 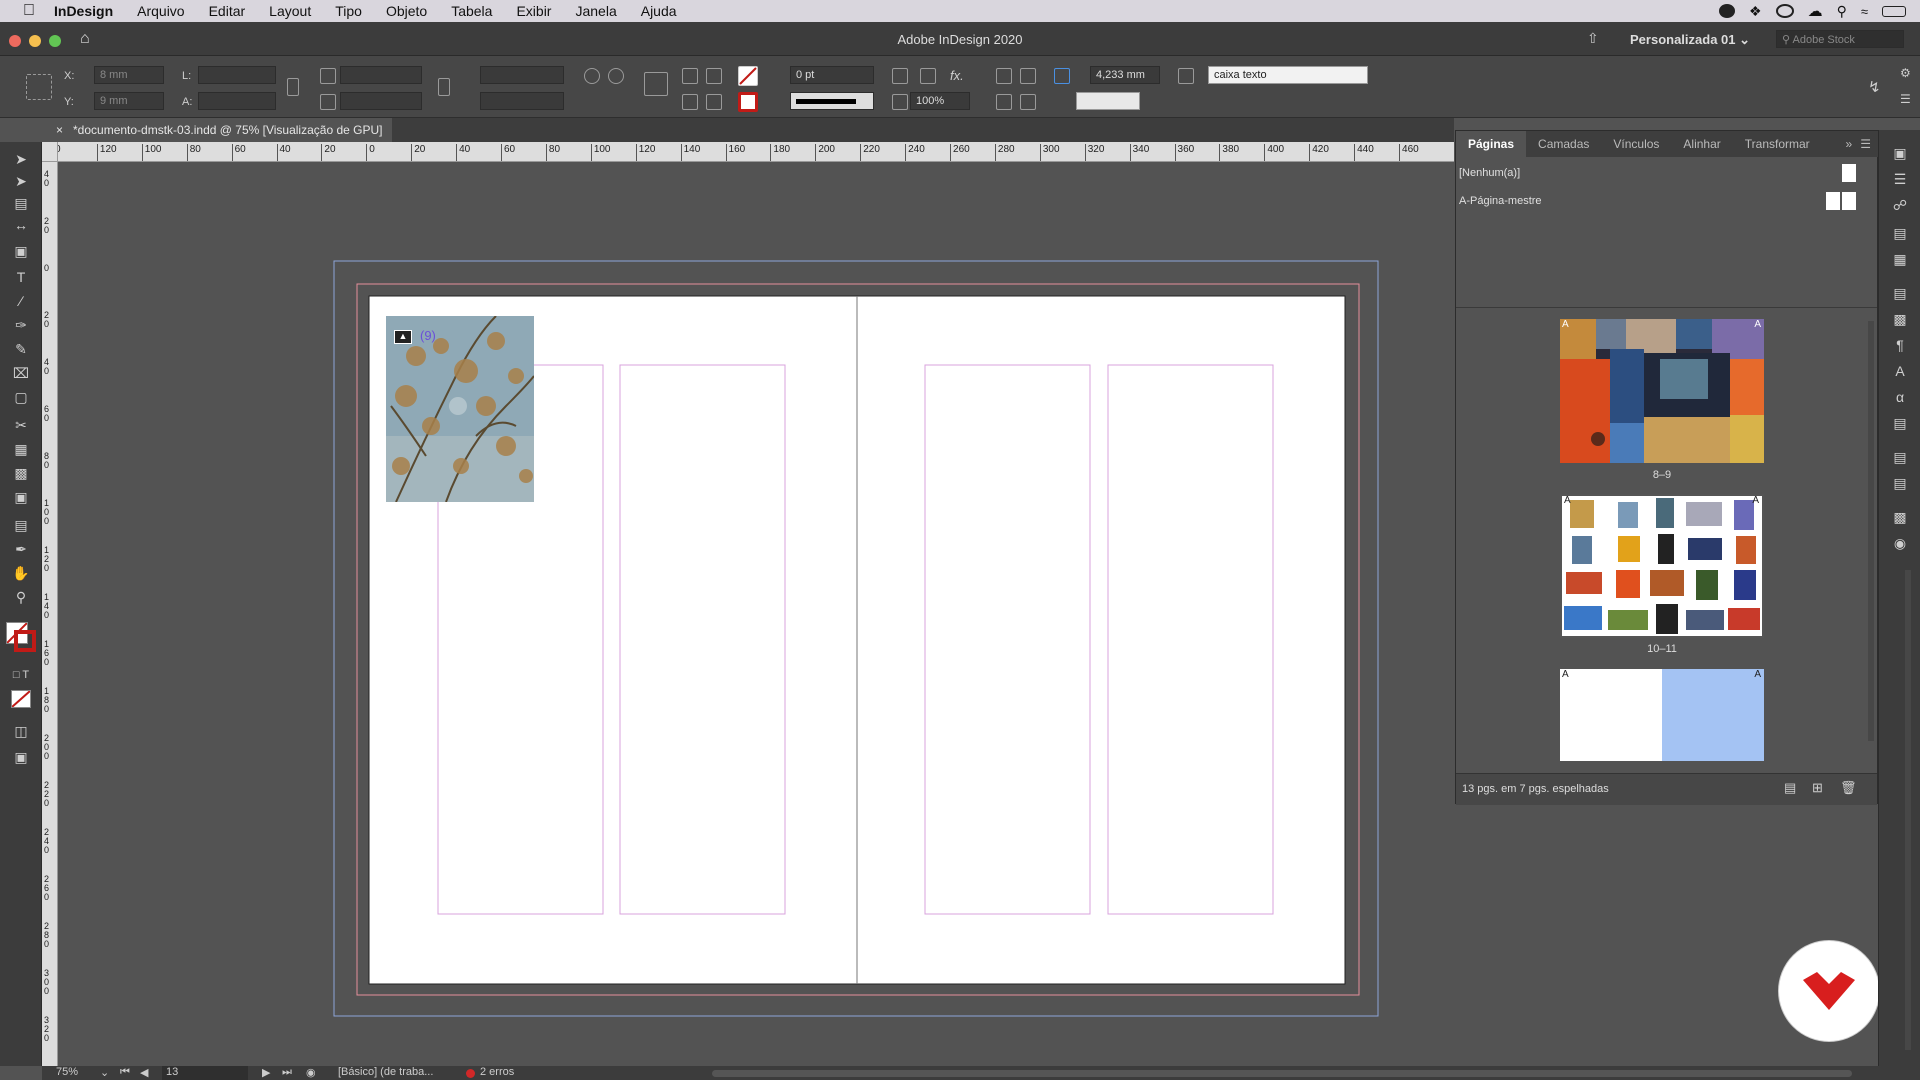 What do you see at coordinates (237, 75) in the screenshot?
I see `width-field` at bounding box center [237, 75].